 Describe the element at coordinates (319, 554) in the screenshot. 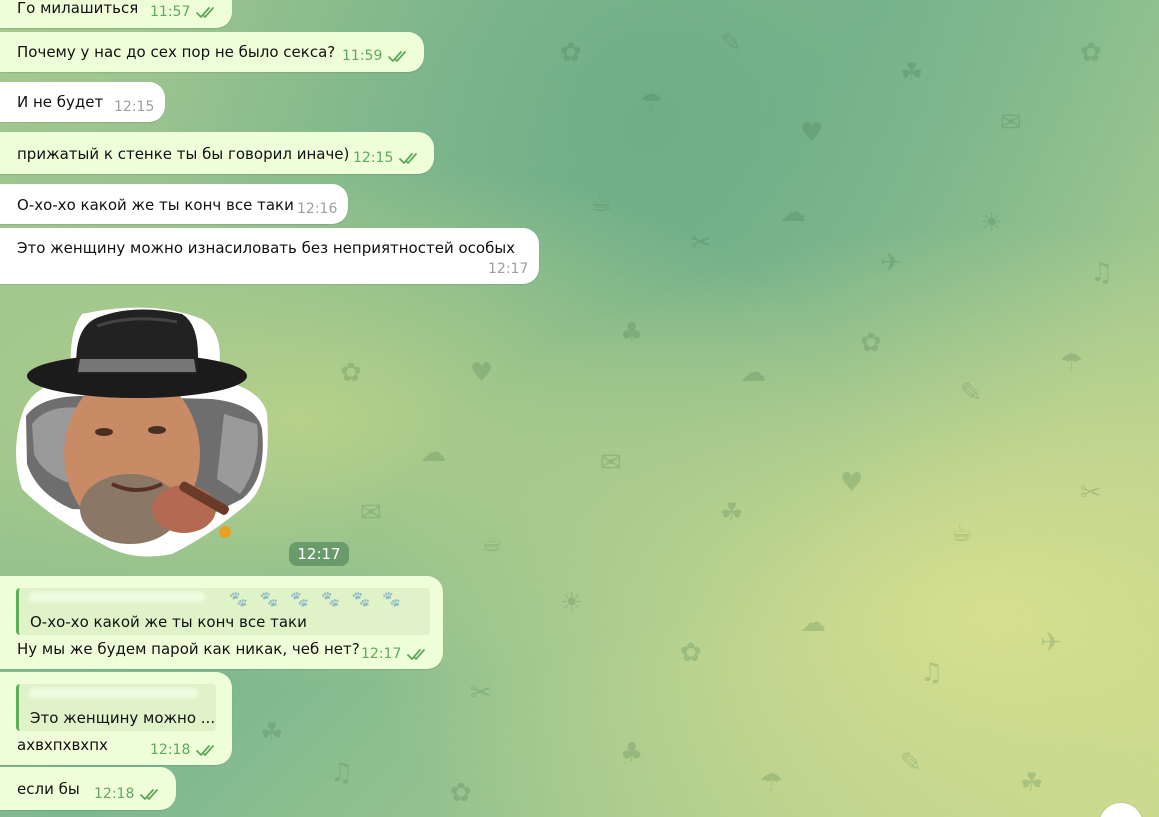

I see `sticker-time: 12:17` at that location.